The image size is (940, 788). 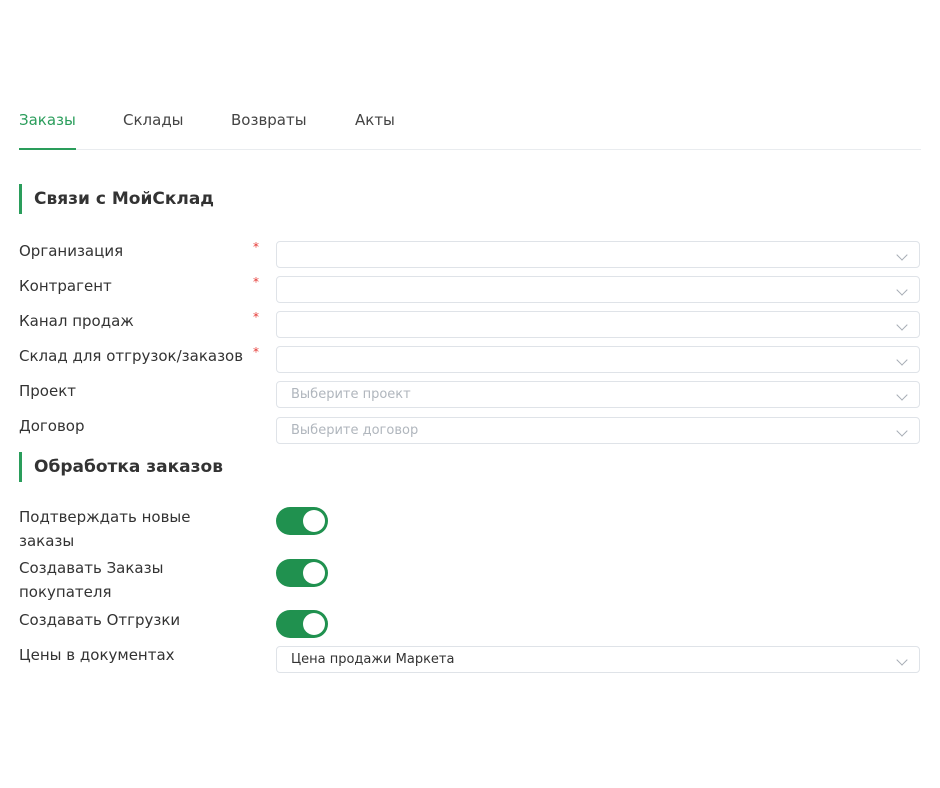 I want to click on organization-label: Организация, so click(x=71, y=251).